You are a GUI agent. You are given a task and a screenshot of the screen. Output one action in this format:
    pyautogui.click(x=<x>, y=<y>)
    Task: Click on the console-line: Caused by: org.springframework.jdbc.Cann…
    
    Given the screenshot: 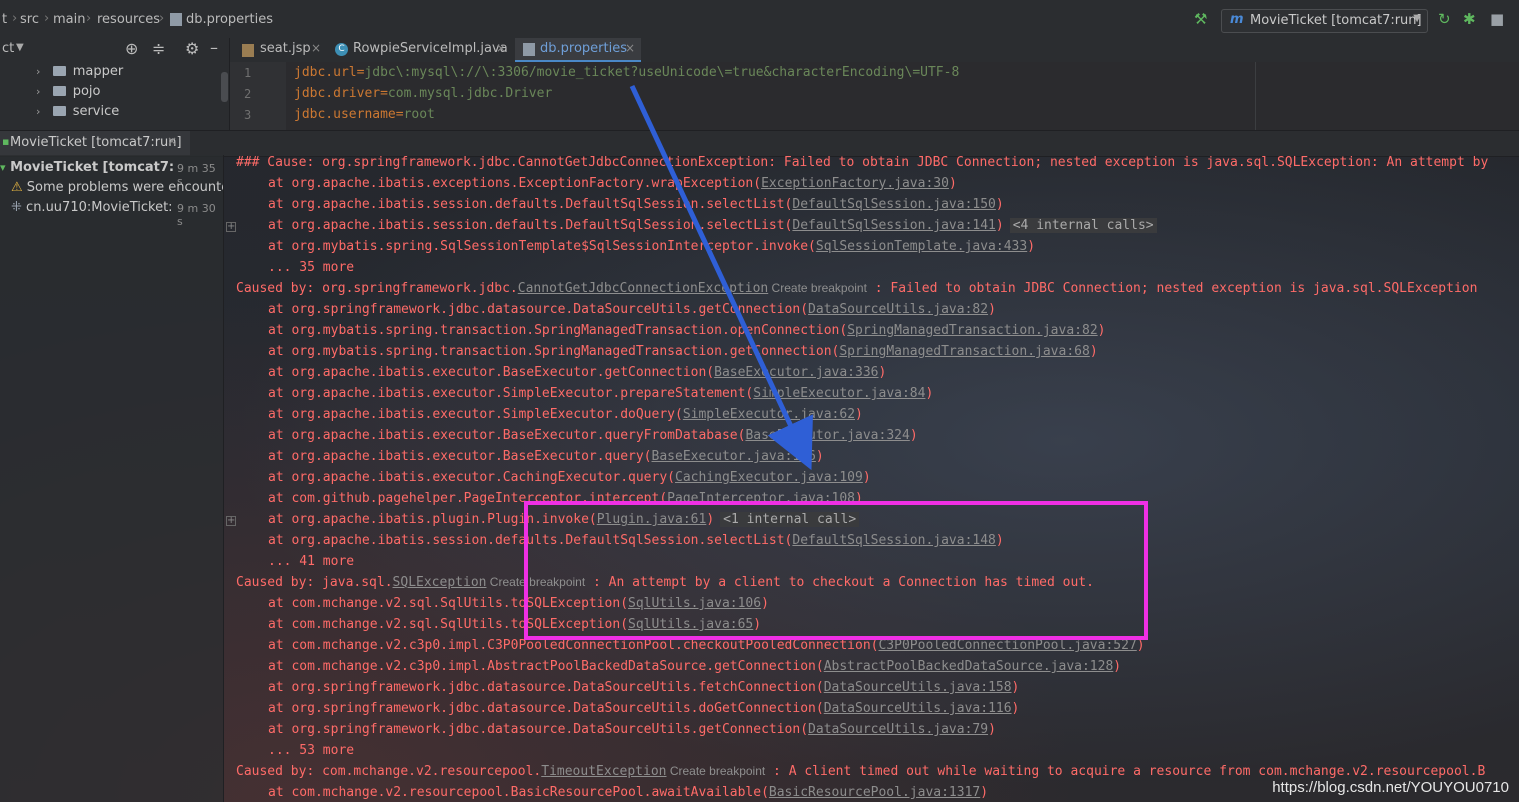 What is the action you would take?
    pyautogui.click(x=856, y=288)
    